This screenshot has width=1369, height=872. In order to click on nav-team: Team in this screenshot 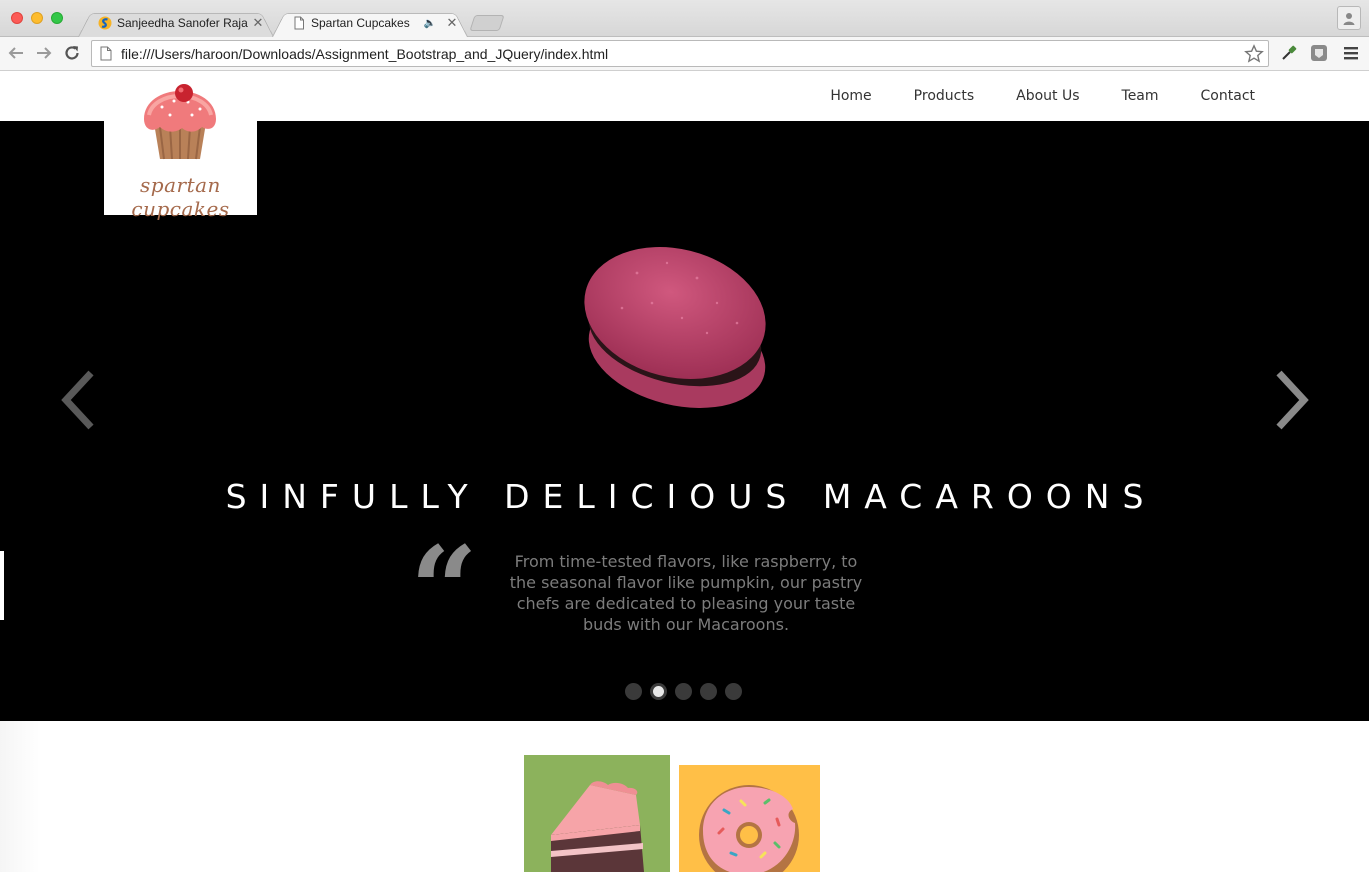, I will do `click(1140, 96)`.